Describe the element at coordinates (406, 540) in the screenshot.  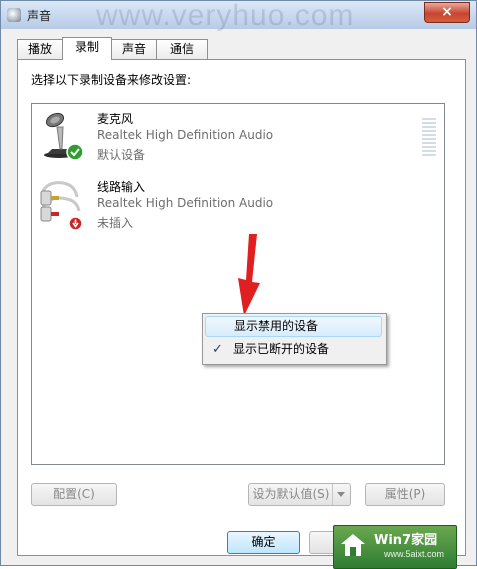
I see `logo-title: Win7家园` at that location.